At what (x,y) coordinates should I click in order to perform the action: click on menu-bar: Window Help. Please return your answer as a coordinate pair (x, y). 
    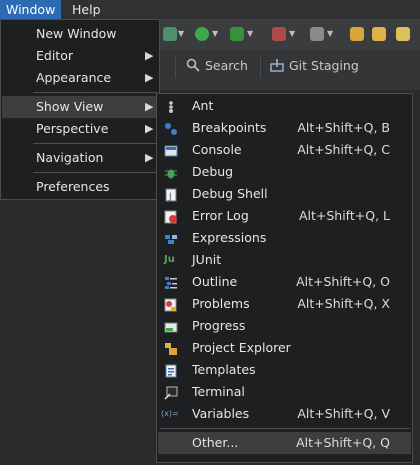
    Looking at the image, I should click on (210, 9).